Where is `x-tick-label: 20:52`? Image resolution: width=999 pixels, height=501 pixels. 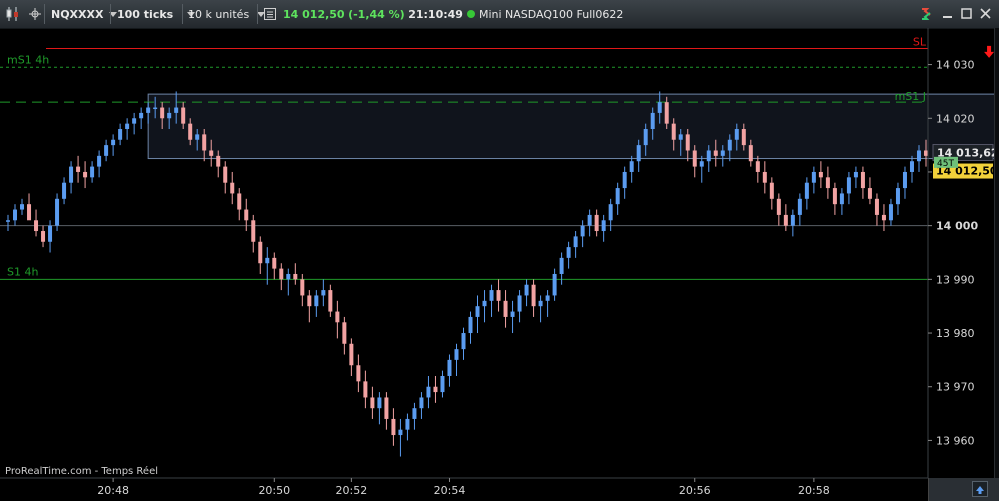 x-tick-label: 20:52 is located at coordinates (352, 490).